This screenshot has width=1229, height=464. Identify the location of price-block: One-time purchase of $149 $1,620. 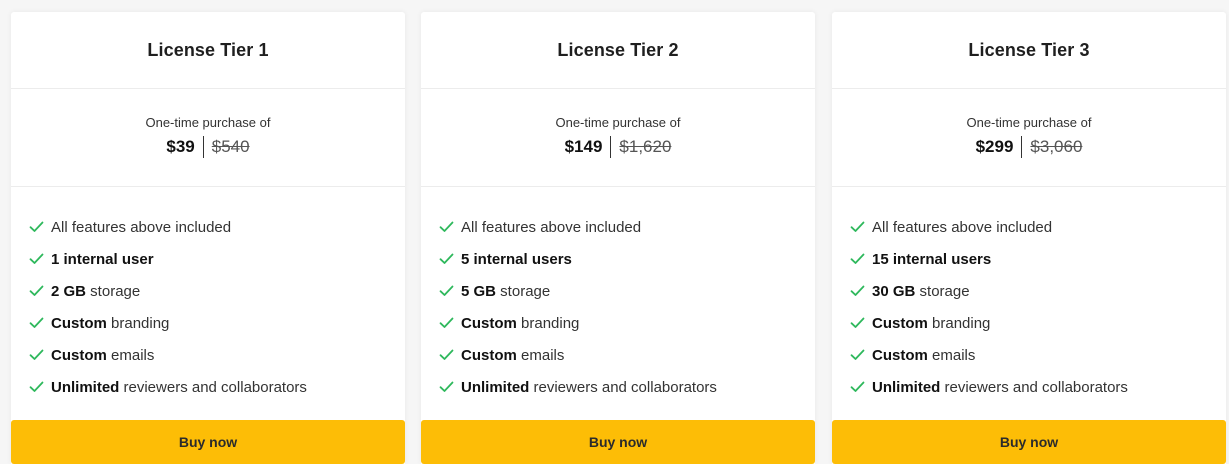
(618, 138).